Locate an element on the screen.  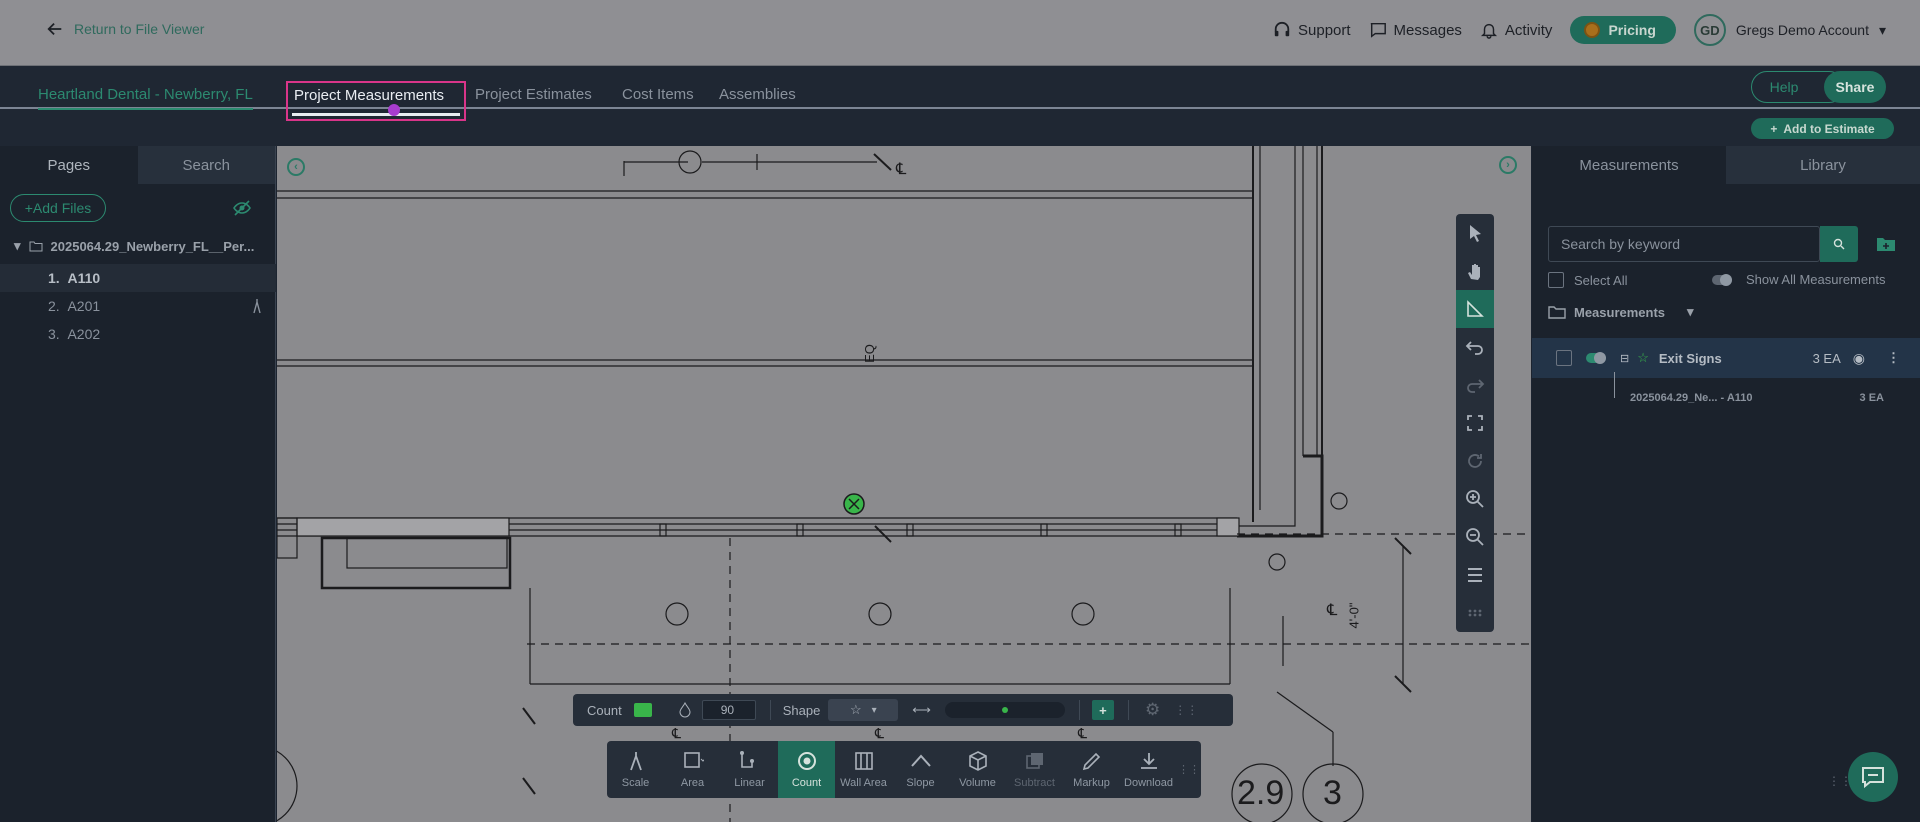
page-item: 1. A110 is located at coordinates (138, 278).